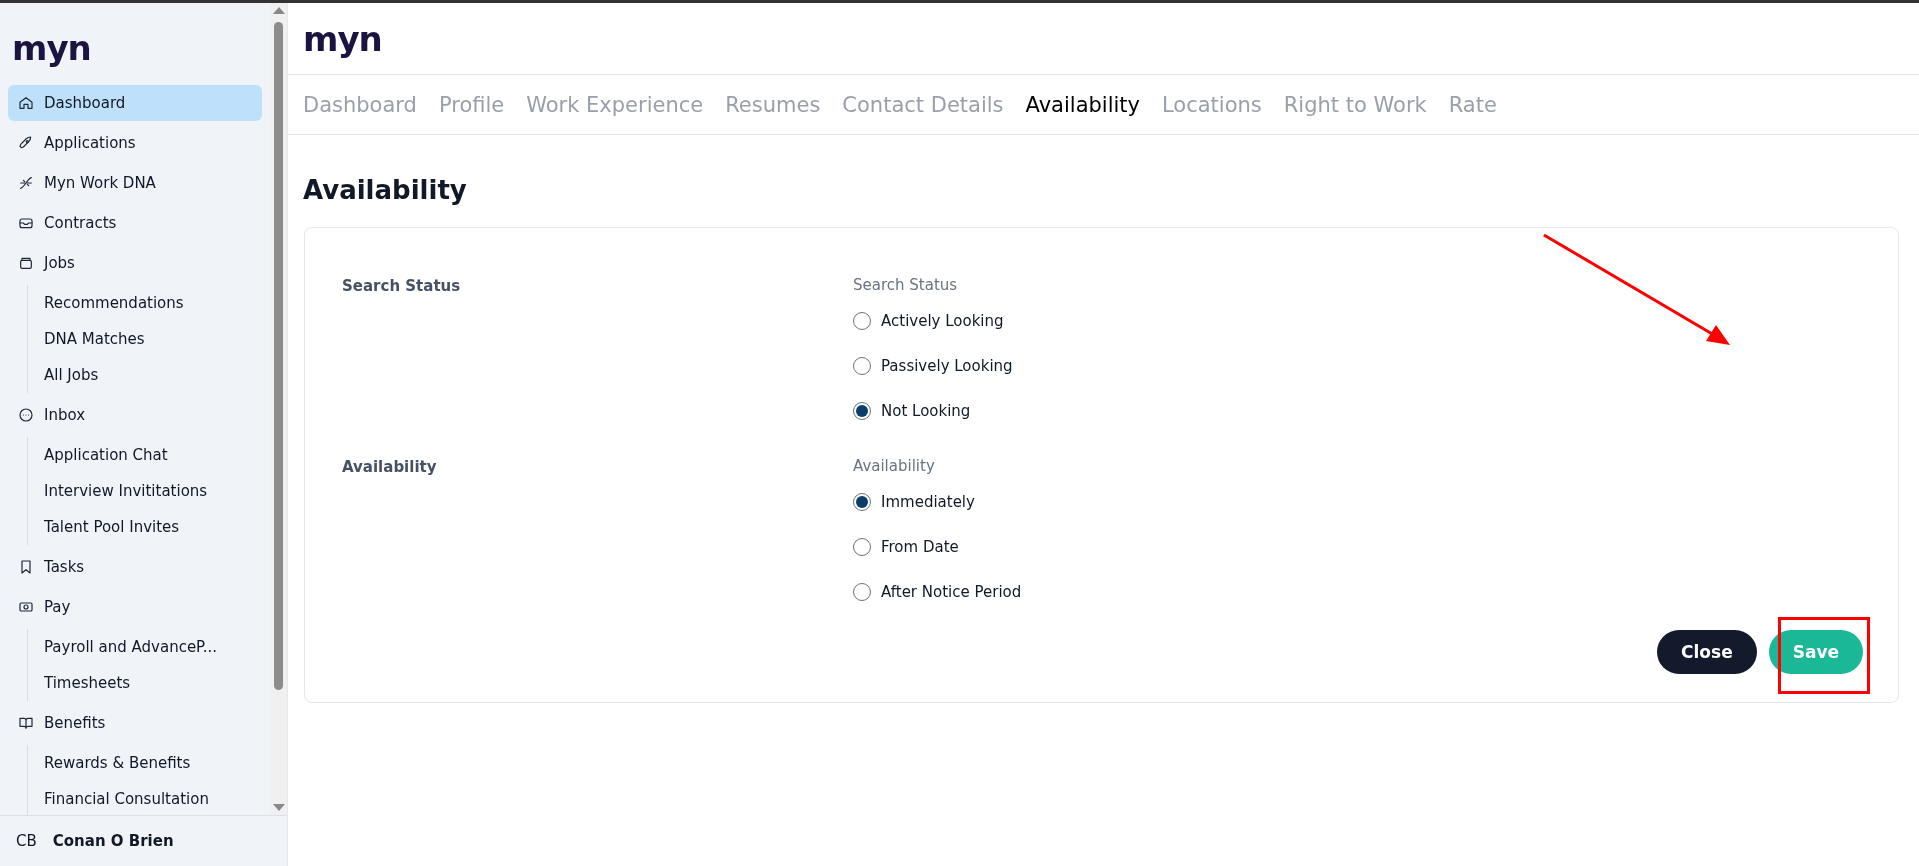 The width and height of the screenshot is (1919, 866). Describe the element at coordinates (26, 223) in the screenshot. I see `tray-icon` at that location.